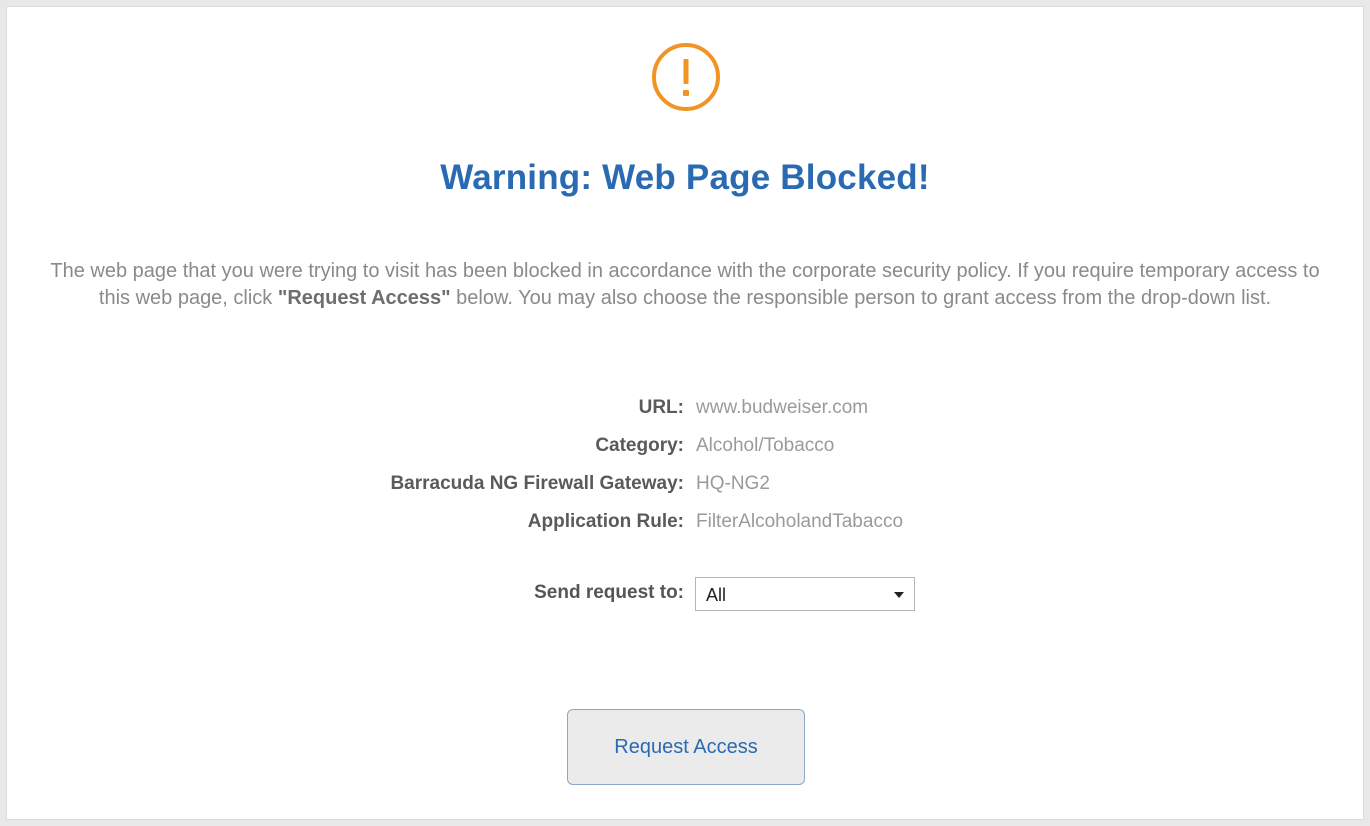 The height and width of the screenshot is (826, 1370). What do you see at coordinates (605, 521) in the screenshot?
I see `detail-label: Application Rule:` at bounding box center [605, 521].